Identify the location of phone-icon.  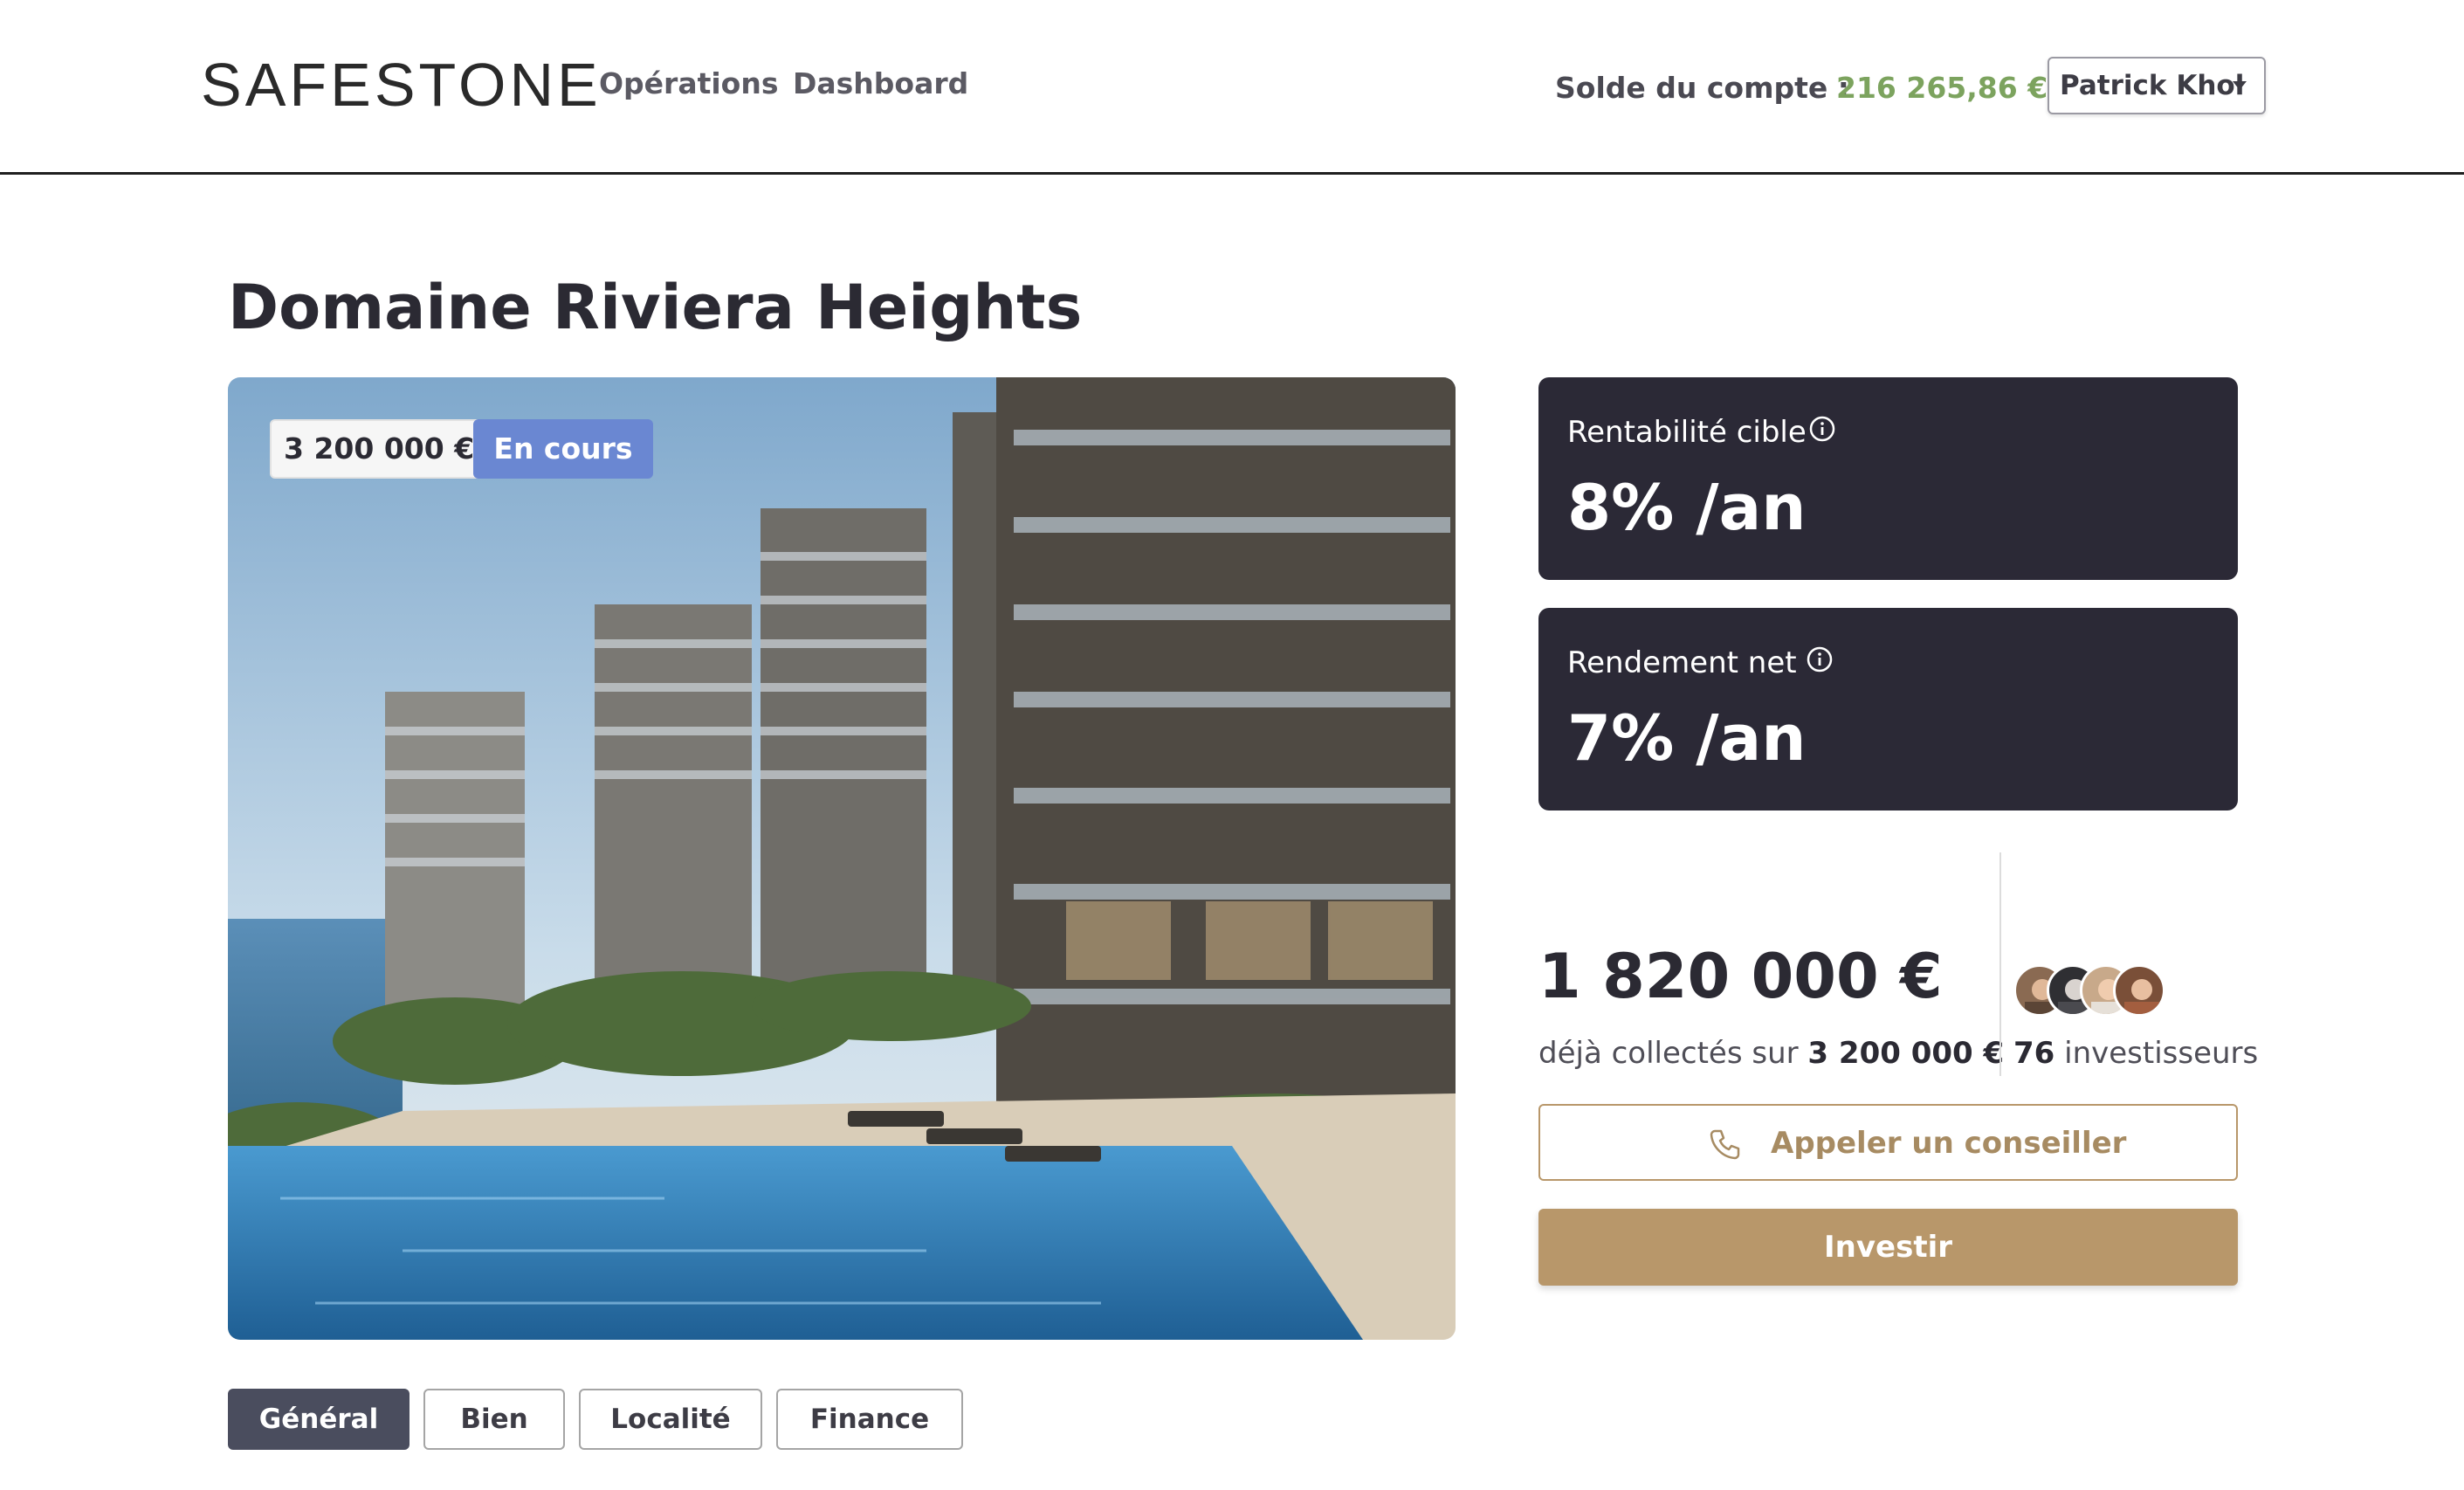
(1725, 1144).